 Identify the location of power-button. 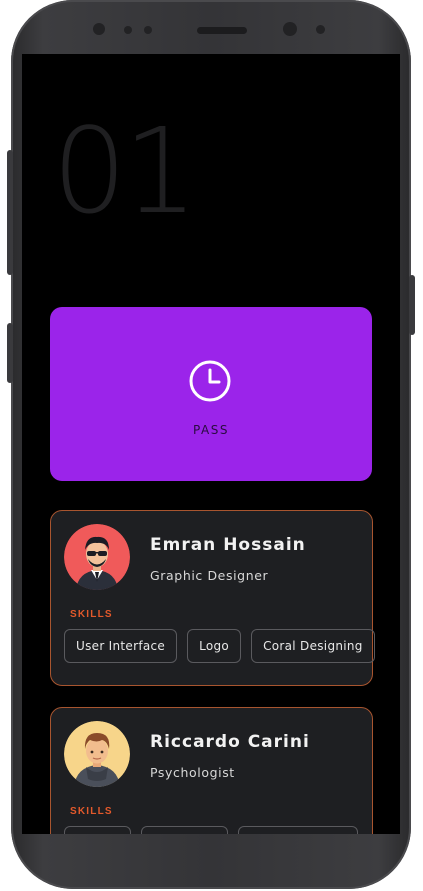
(412, 305).